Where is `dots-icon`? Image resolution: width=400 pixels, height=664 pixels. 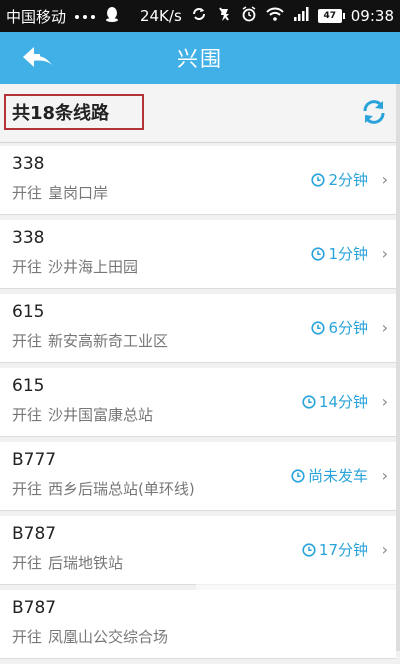 dots-icon is located at coordinates (85, 16).